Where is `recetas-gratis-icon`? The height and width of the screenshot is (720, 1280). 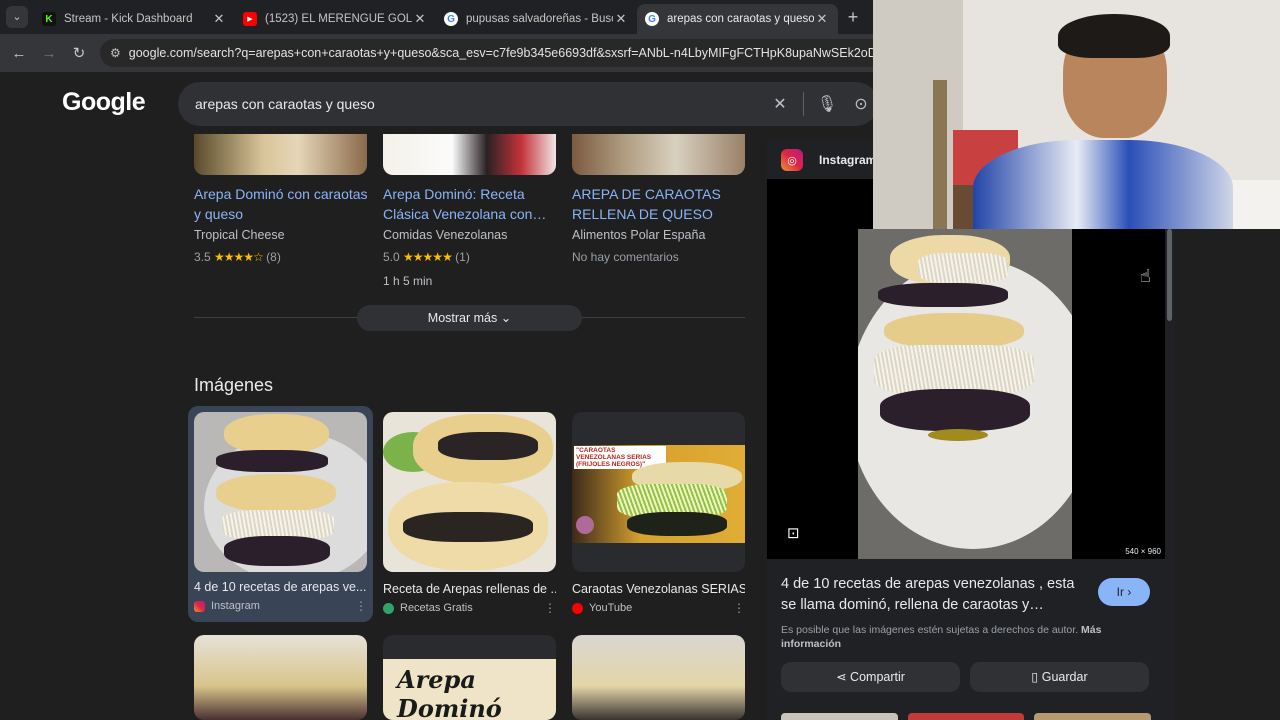 recetas-gratis-icon is located at coordinates (388, 608).